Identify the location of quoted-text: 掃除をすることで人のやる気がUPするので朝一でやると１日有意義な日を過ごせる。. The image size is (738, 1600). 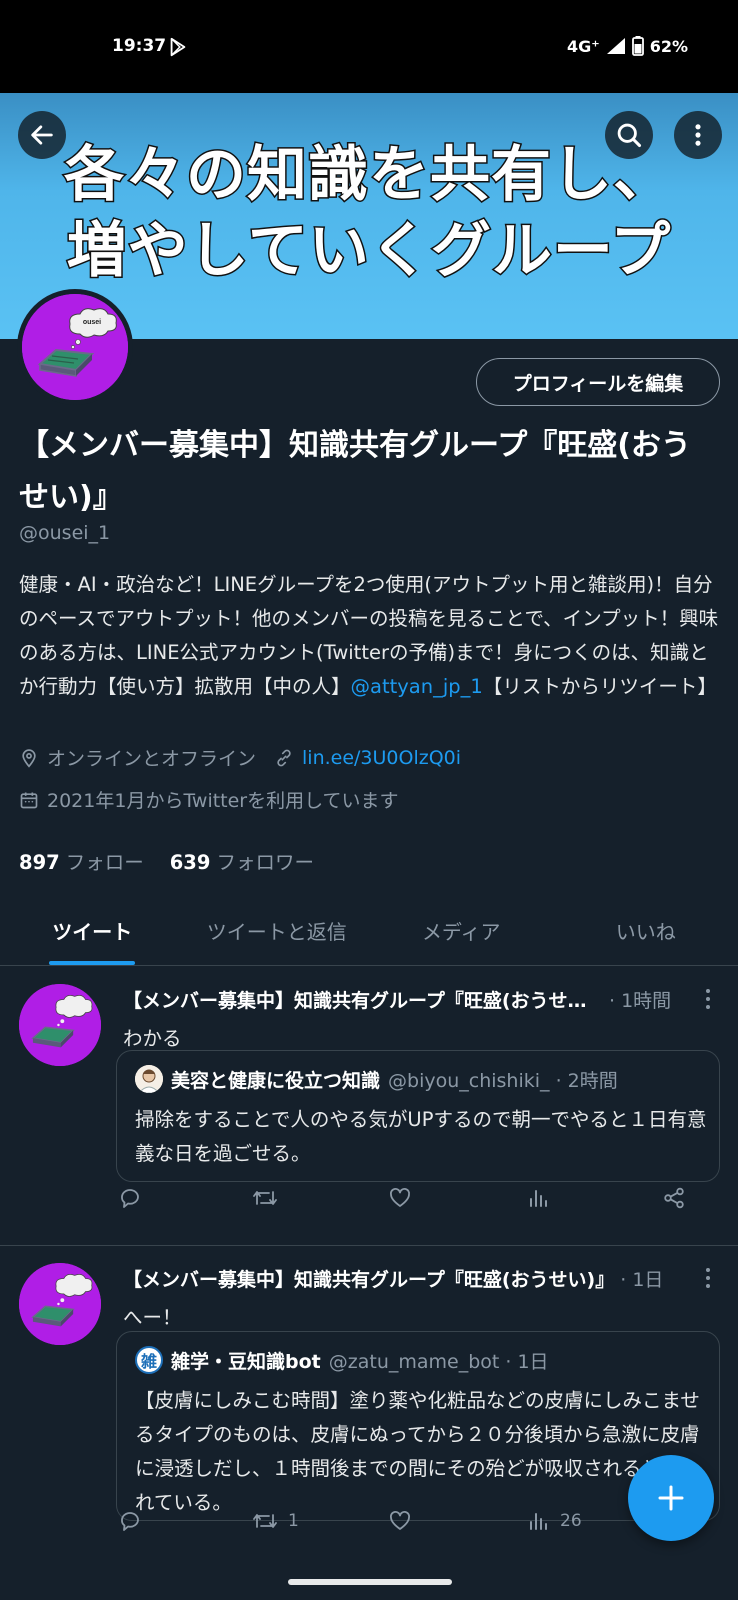
(421, 1136).